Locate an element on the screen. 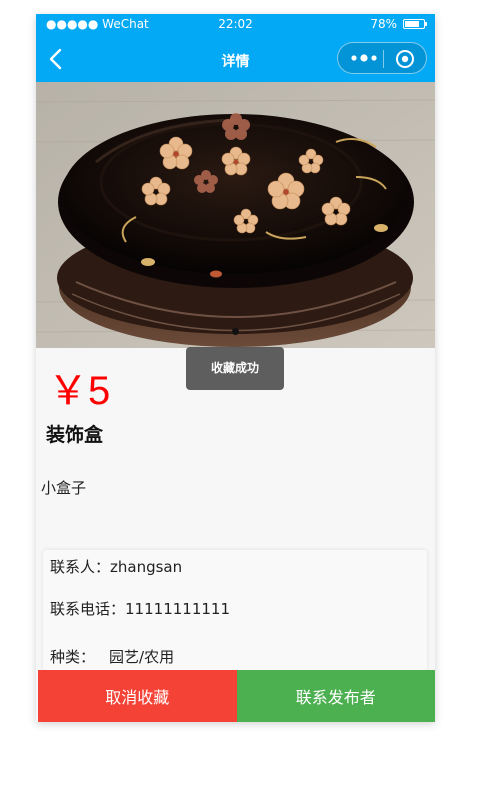 The height and width of the screenshot is (794, 477). battery-icon is located at coordinates (415, 24).